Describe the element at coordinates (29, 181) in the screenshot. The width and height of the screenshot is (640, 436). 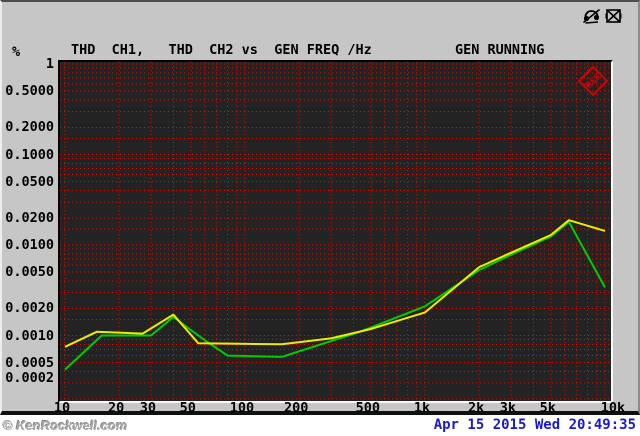
I see `y-tick-label: 0.0500` at that location.